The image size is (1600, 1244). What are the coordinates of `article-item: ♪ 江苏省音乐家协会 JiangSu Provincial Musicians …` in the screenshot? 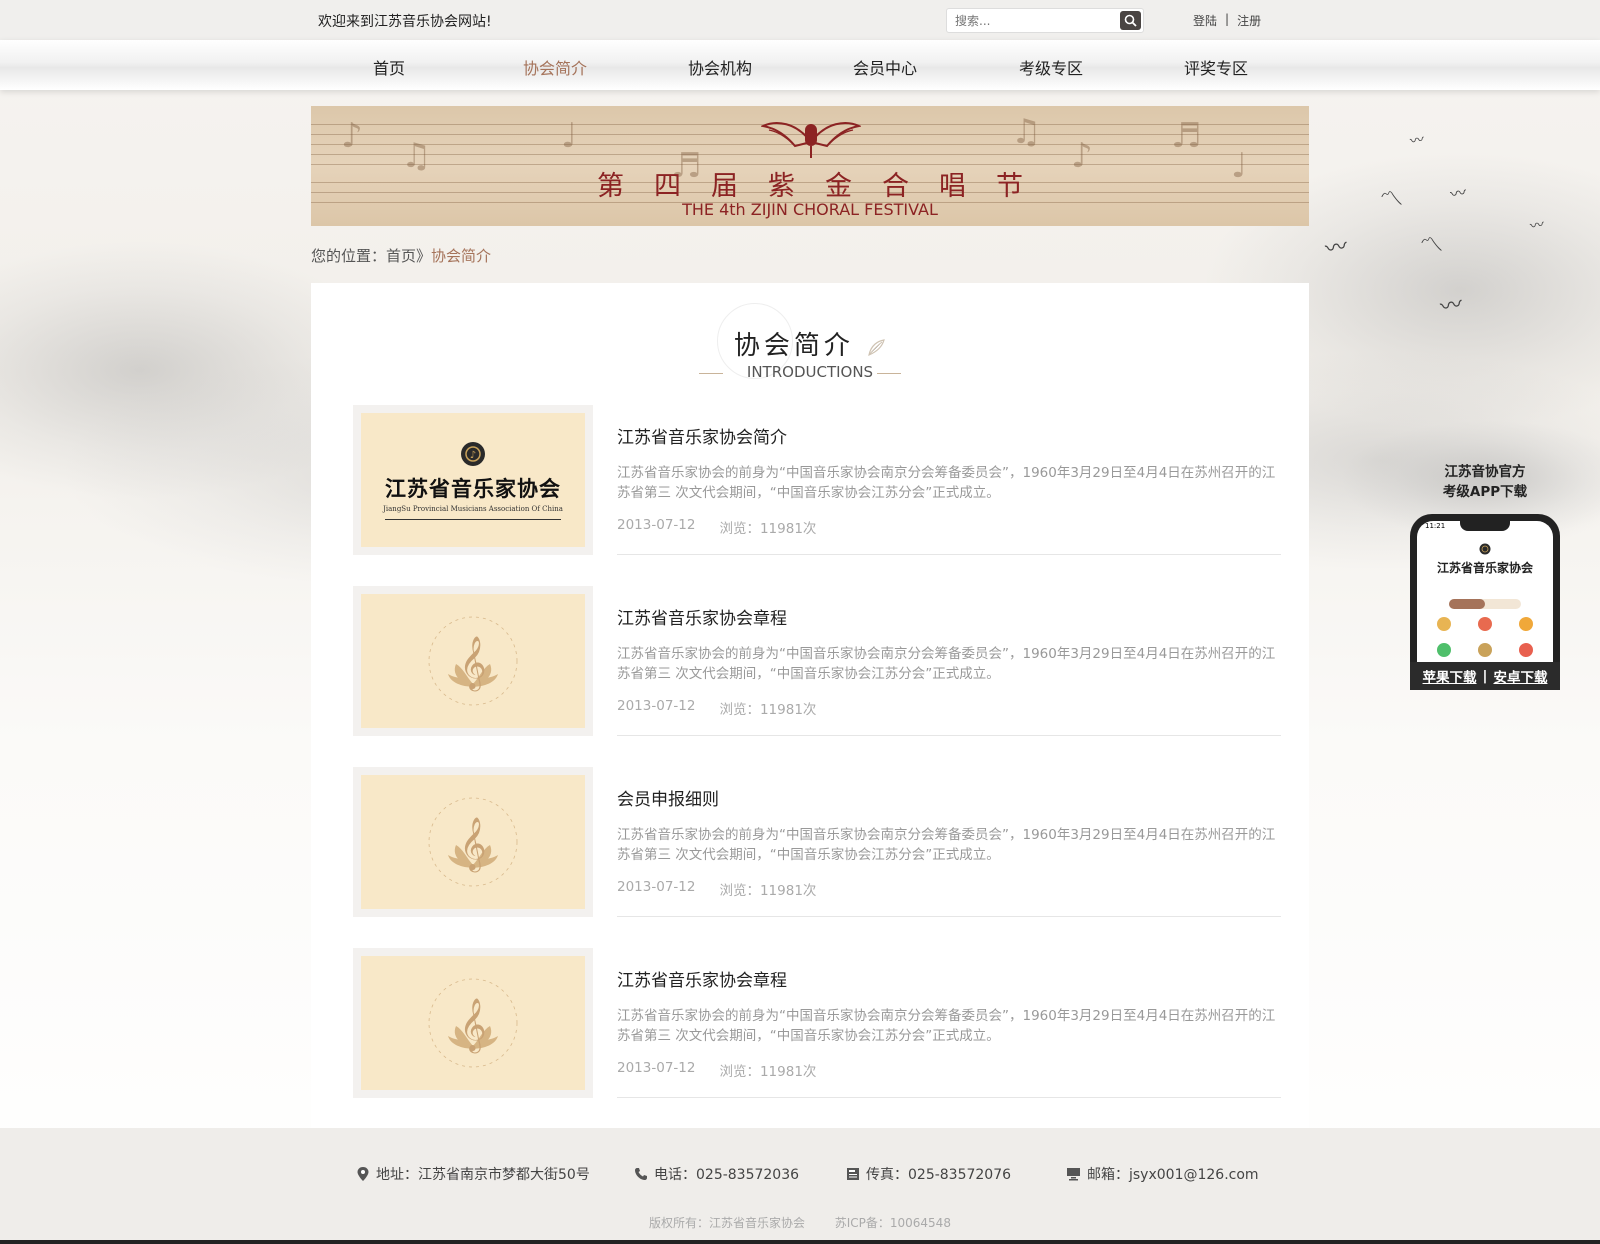 It's located at (818, 480).